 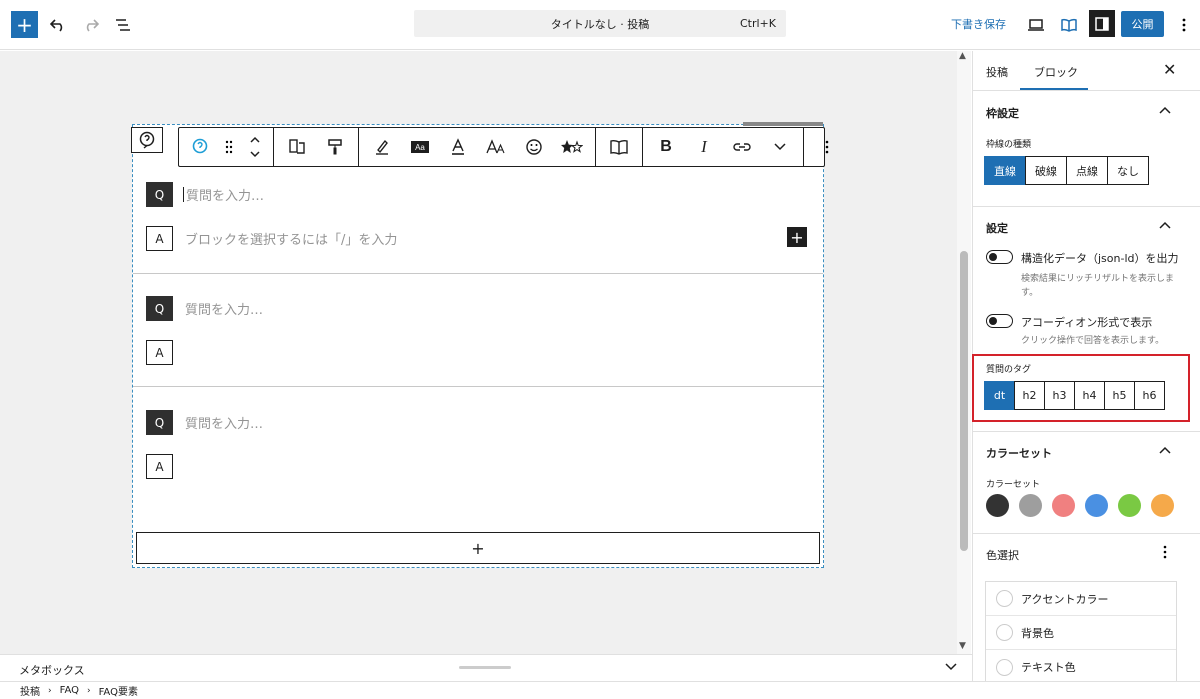 What do you see at coordinates (1056, 72) in the screenshot?
I see `tab-block: ブロック` at bounding box center [1056, 72].